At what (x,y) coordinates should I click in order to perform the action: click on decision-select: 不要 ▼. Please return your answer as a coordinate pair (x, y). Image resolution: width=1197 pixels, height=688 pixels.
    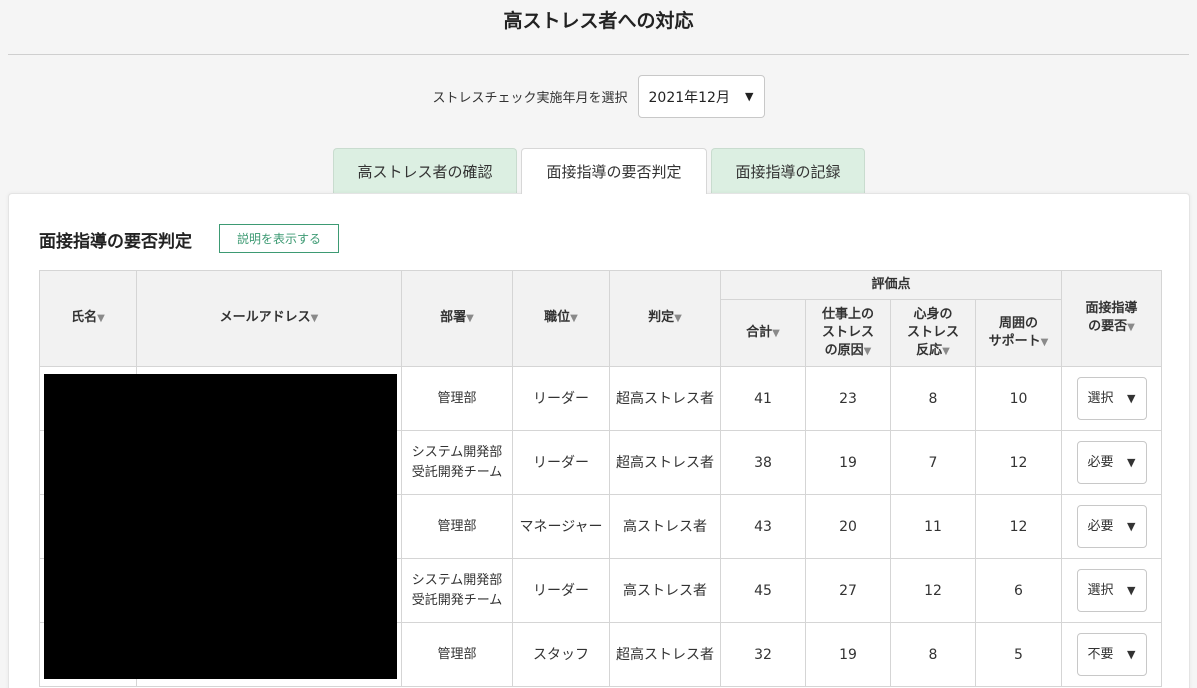
    Looking at the image, I should click on (1111, 654).